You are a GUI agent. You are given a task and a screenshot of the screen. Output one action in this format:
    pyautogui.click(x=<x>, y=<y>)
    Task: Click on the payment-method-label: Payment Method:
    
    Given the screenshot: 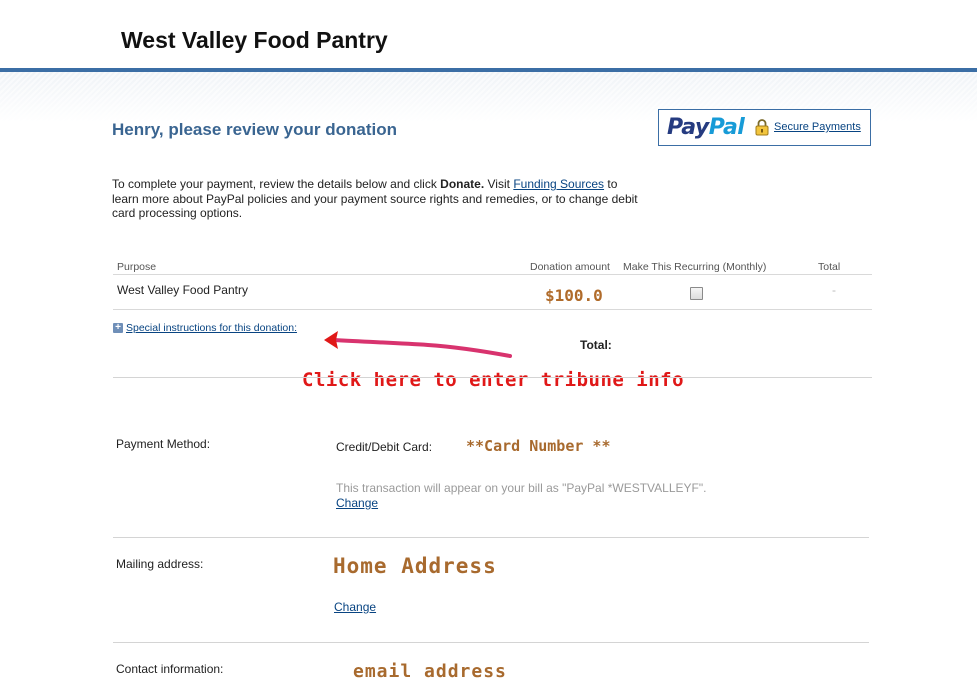 What is the action you would take?
    pyautogui.click(x=163, y=444)
    